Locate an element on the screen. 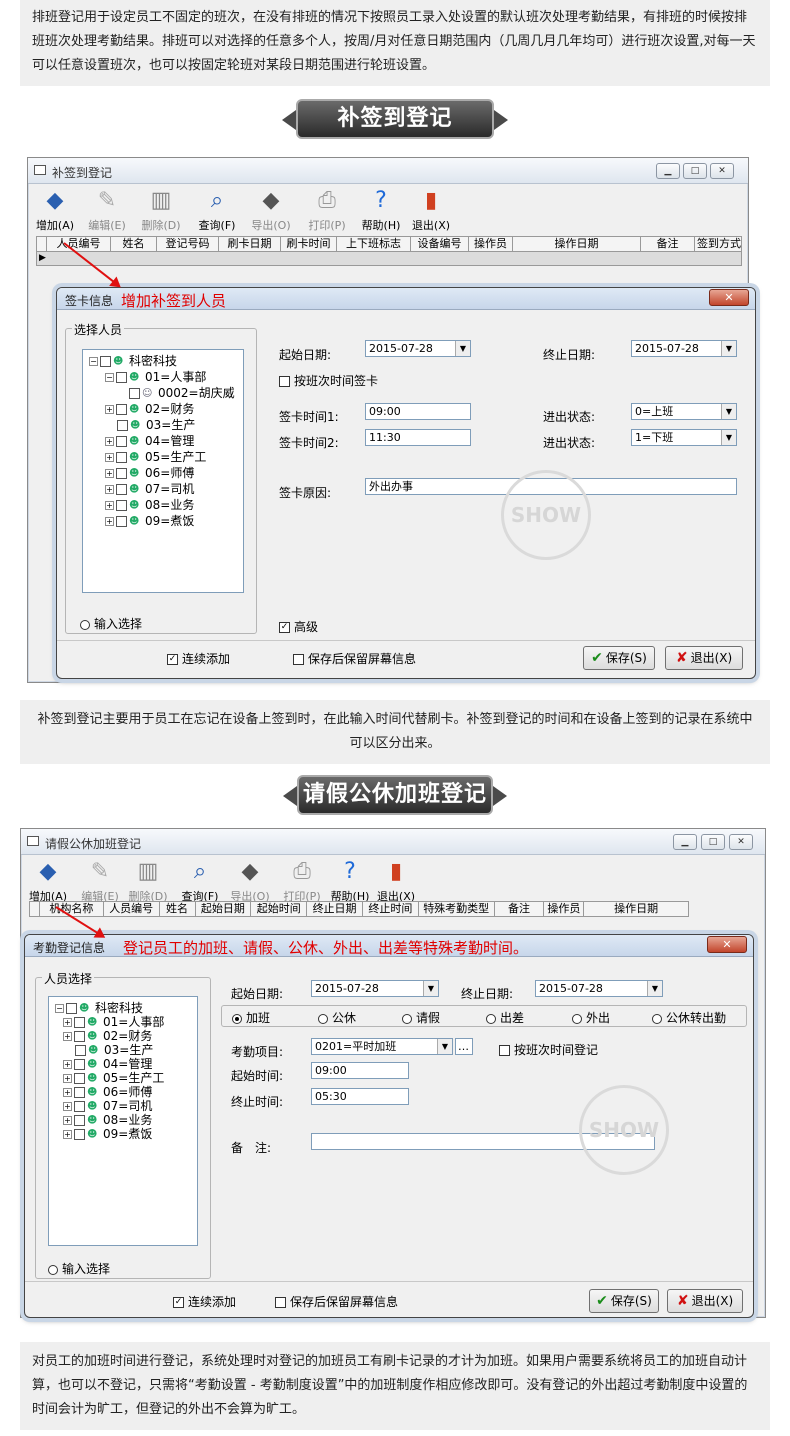  exit-dialog-button: ✘ 退出(X) is located at coordinates (705, 1301).